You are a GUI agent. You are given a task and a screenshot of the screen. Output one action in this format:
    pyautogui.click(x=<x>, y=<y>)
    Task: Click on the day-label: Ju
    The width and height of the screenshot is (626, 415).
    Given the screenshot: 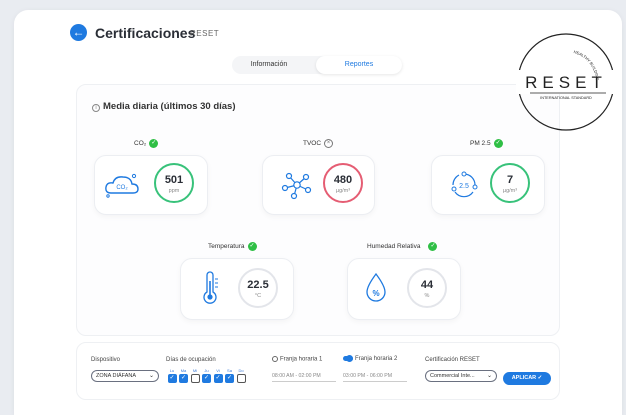 What is the action you would take?
    pyautogui.click(x=206, y=370)
    